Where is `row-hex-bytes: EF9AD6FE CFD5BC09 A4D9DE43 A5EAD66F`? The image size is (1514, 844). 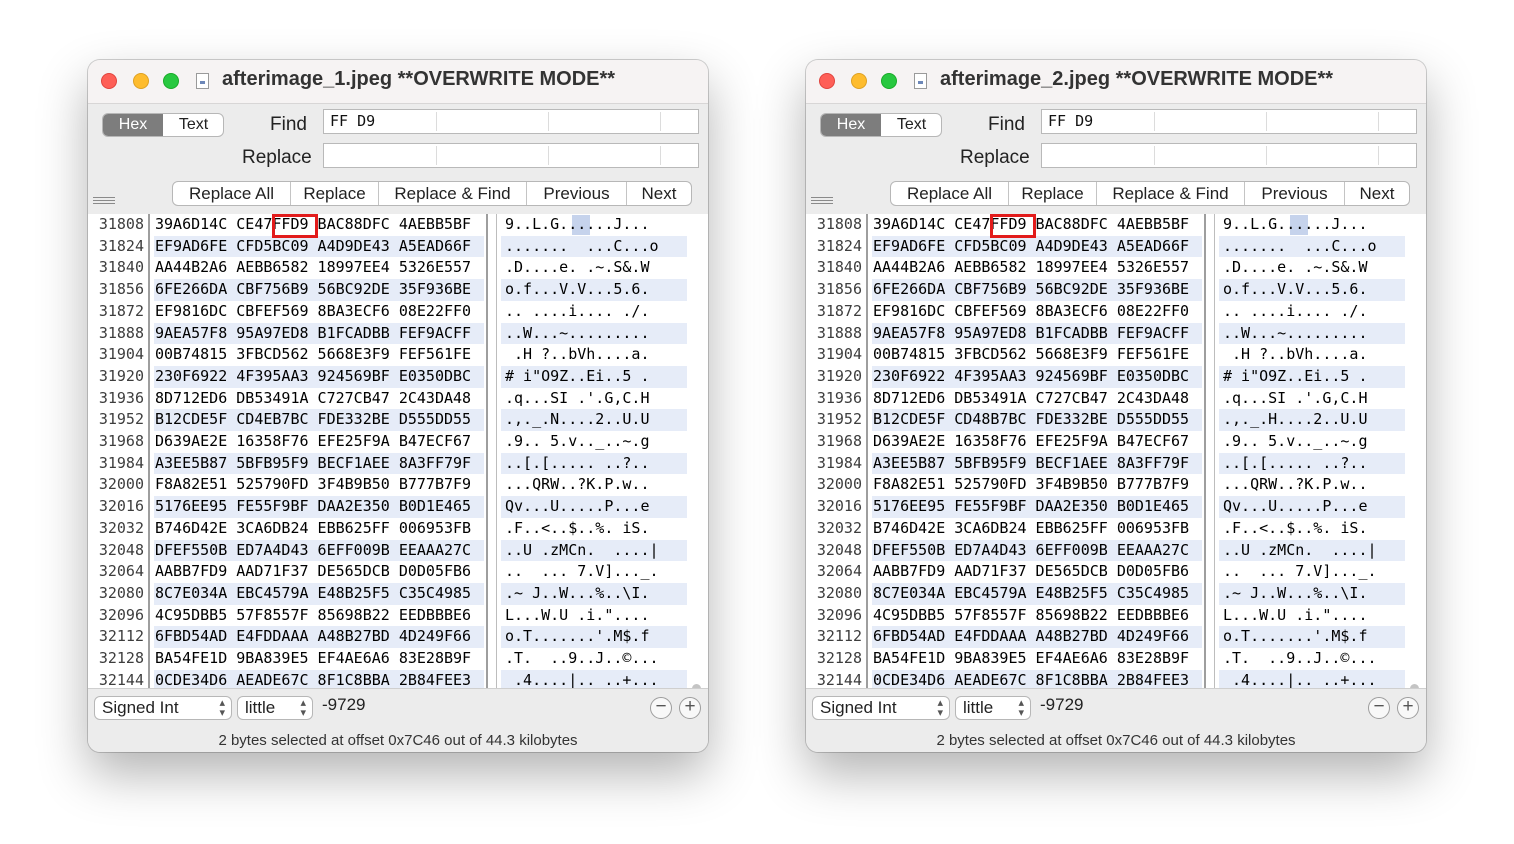 row-hex-bytes: EF9AD6FE CFD5BC09 A4D9DE43 A5EAD66F is located at coordinates (1037, 246).